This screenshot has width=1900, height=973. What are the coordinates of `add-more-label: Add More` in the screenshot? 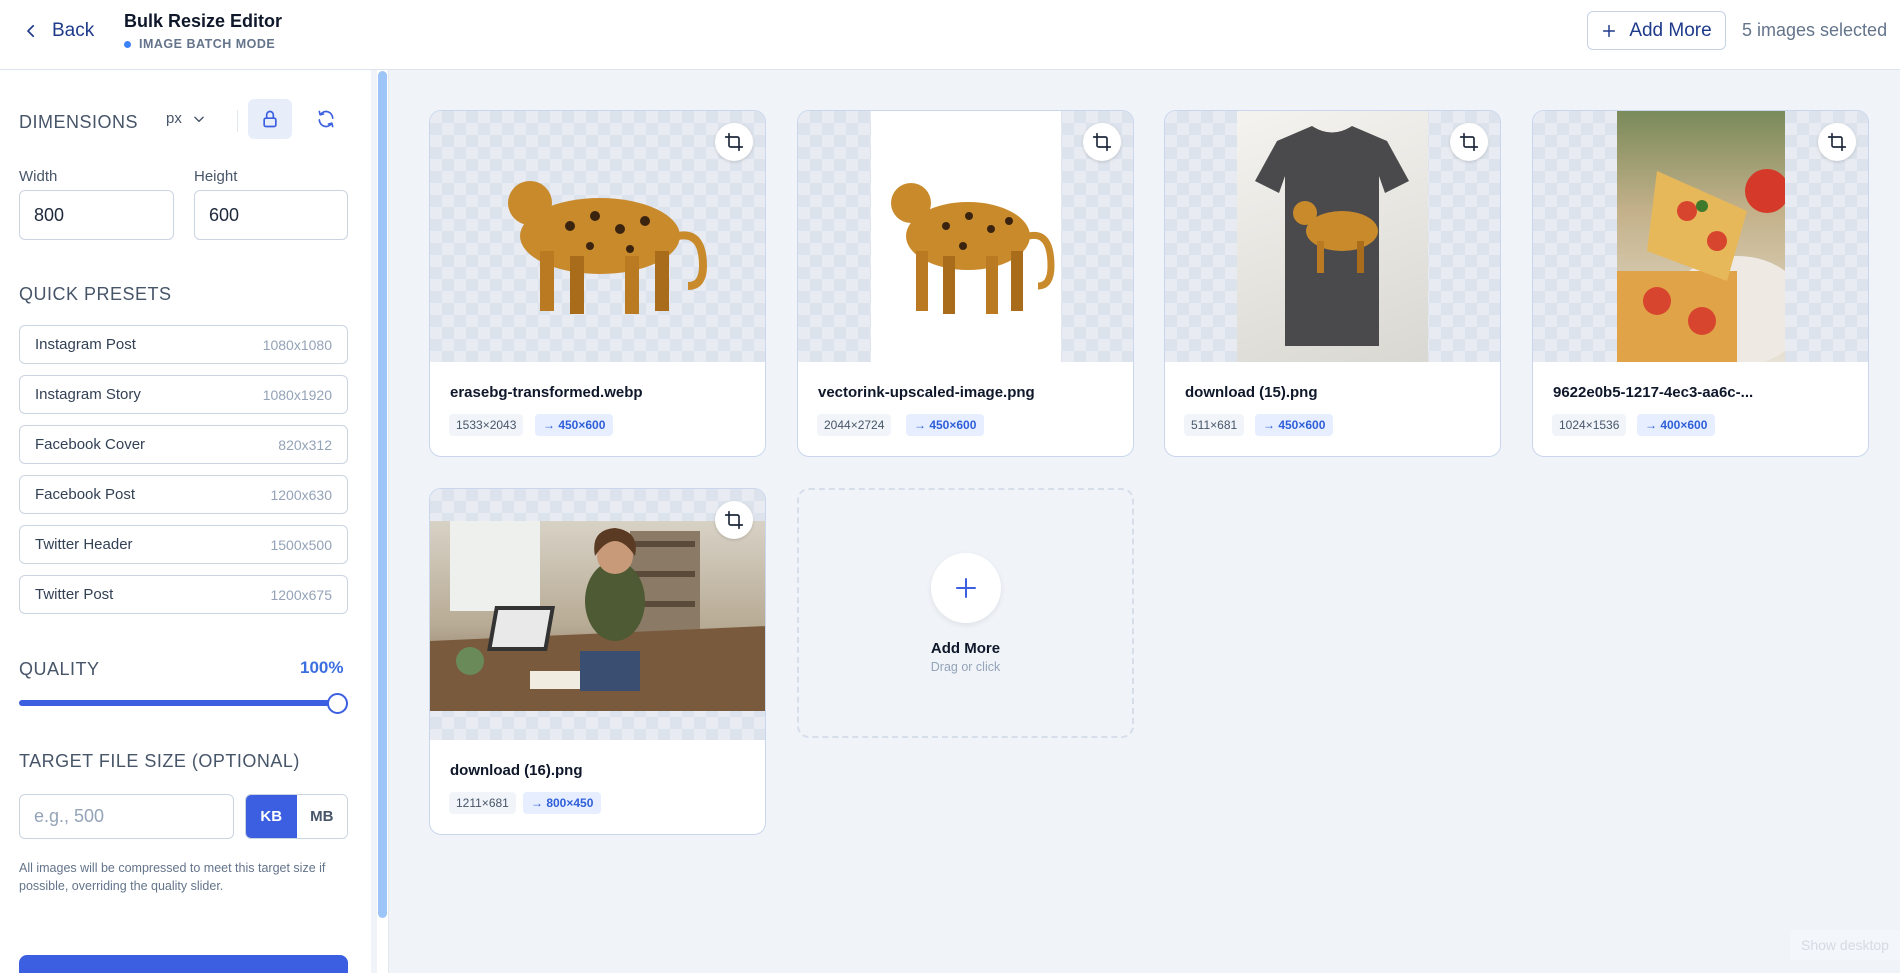 It's located at (1670, 30).